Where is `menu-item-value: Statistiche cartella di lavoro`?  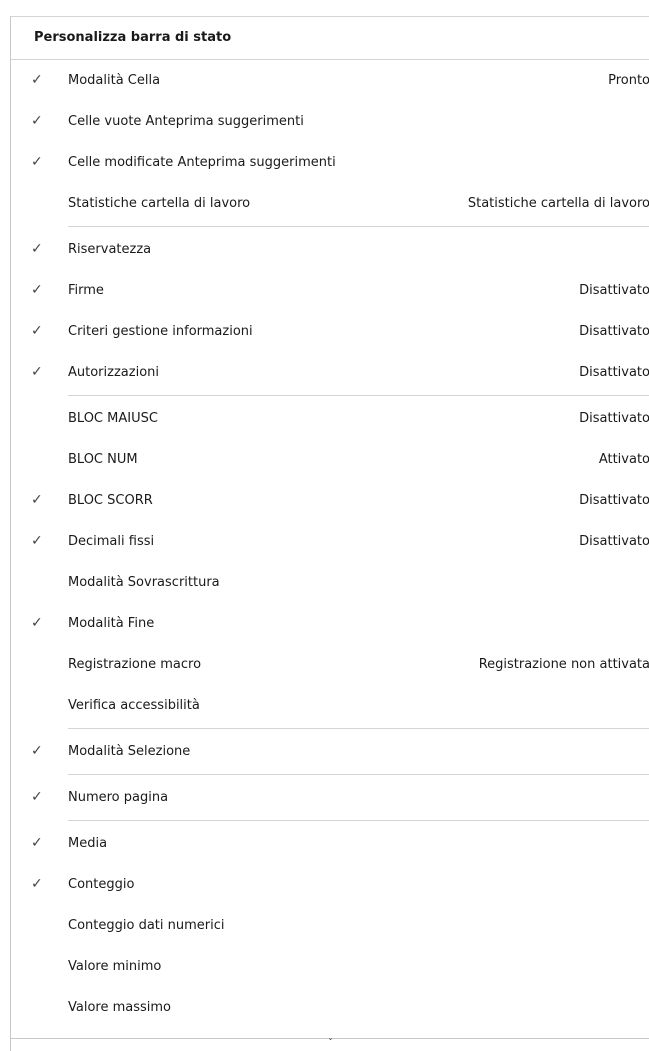 menu-item-value: Statistiche cartella di lavoro is located at coordinates (558, 203).